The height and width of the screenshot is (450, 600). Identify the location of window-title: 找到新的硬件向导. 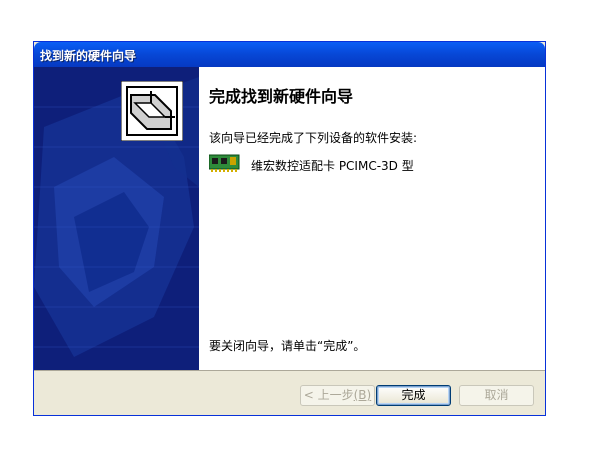
(88, 56).